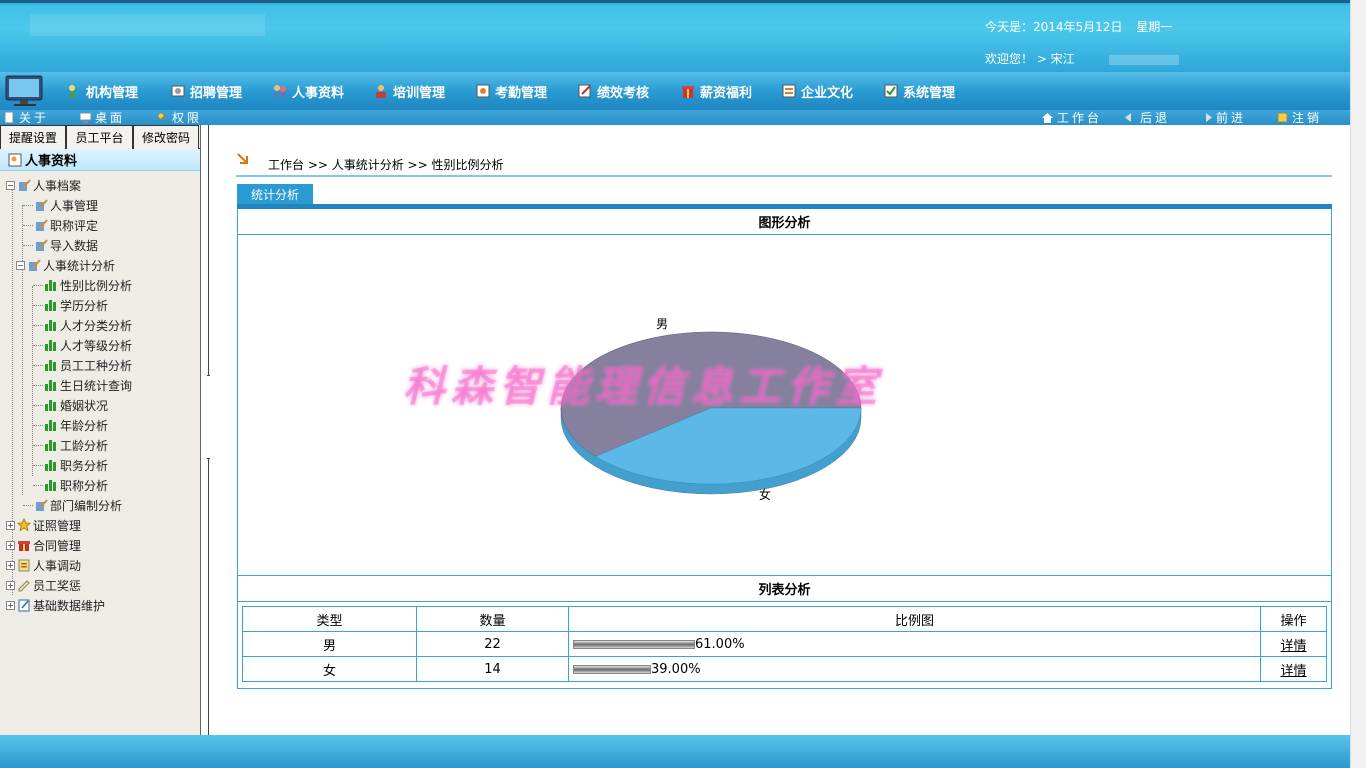 This screenshot has width=1366, height=768. I want to click on tree-node-position: 职务分析, so click(100, 465).